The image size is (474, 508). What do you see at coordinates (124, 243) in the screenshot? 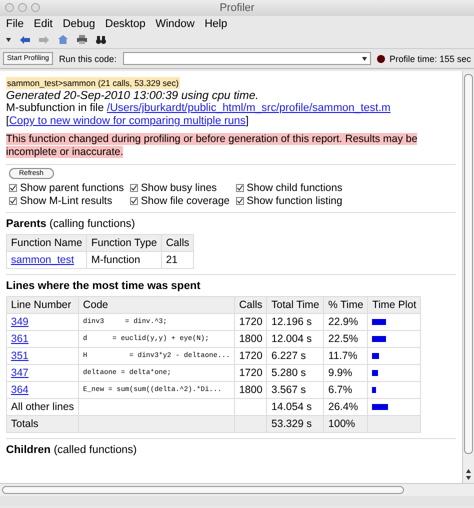
I see `column-header: Function Type` at bounding box center [124, 243].